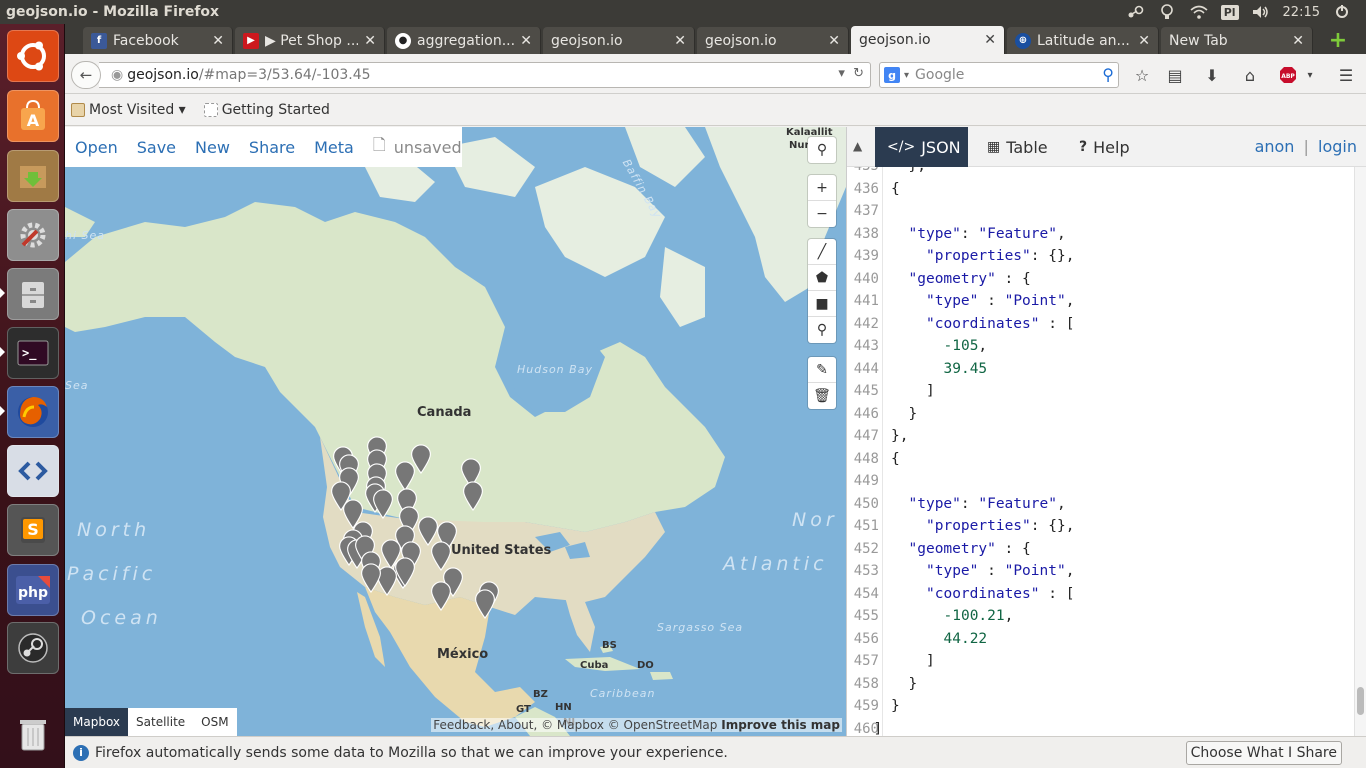  I want to click on wifi-icon, so click(1199, 12).